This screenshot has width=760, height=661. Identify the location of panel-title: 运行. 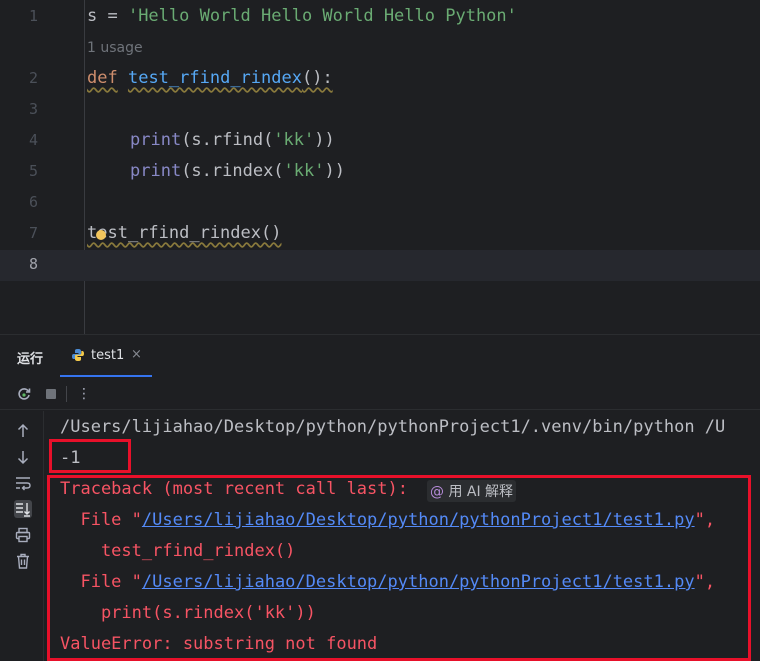
(30, 359).